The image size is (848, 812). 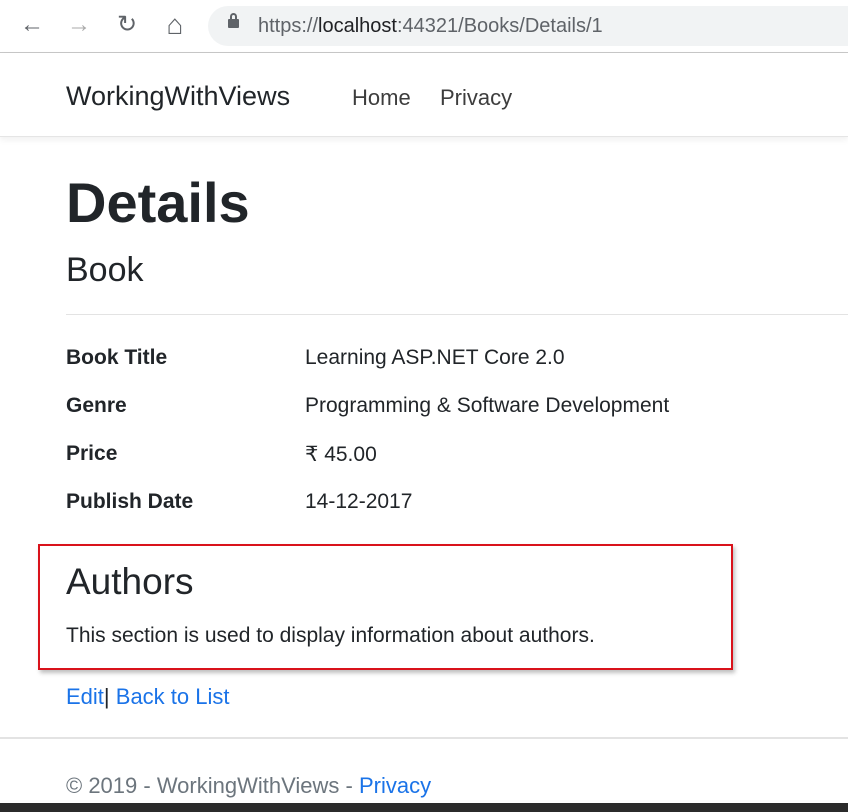 What do you see at coordinates (117, 357) in the screenshot?
I see `field-label: Book Title` at bounding box center [117, 357].